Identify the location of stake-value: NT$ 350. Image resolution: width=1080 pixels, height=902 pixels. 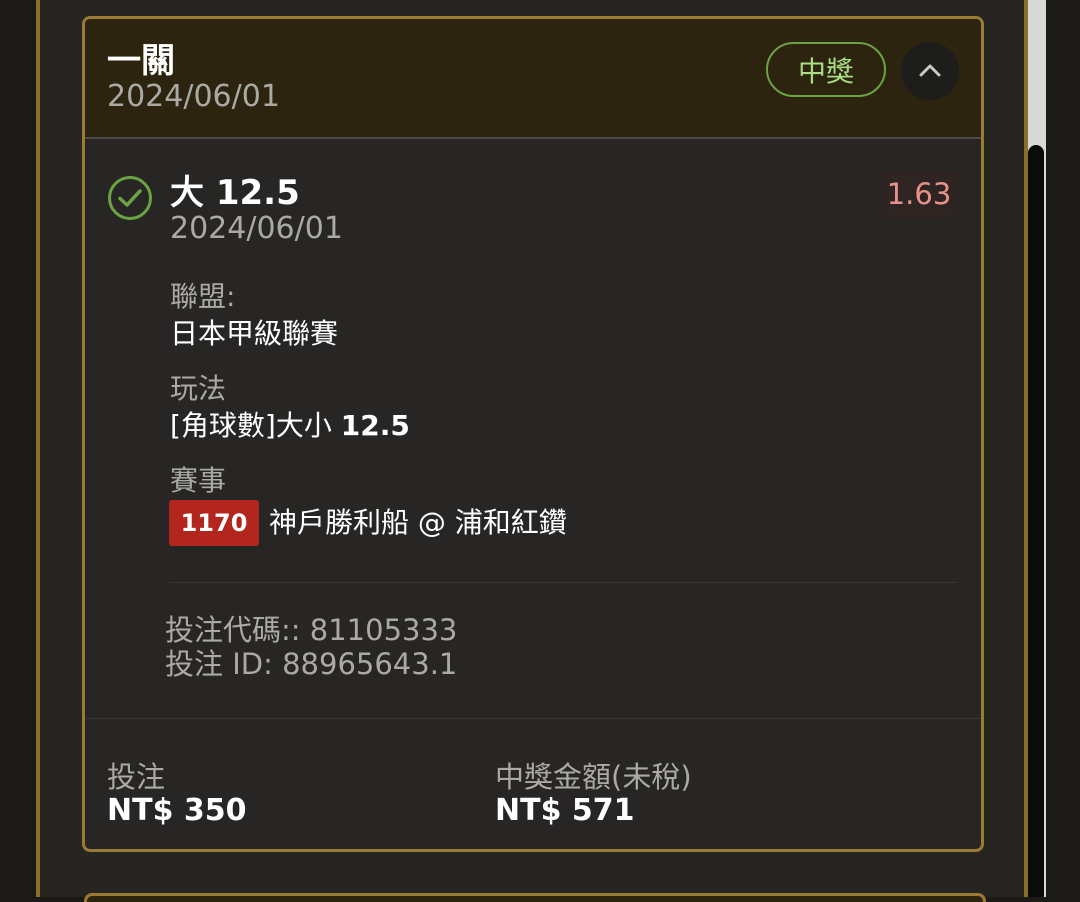
(177, 810).